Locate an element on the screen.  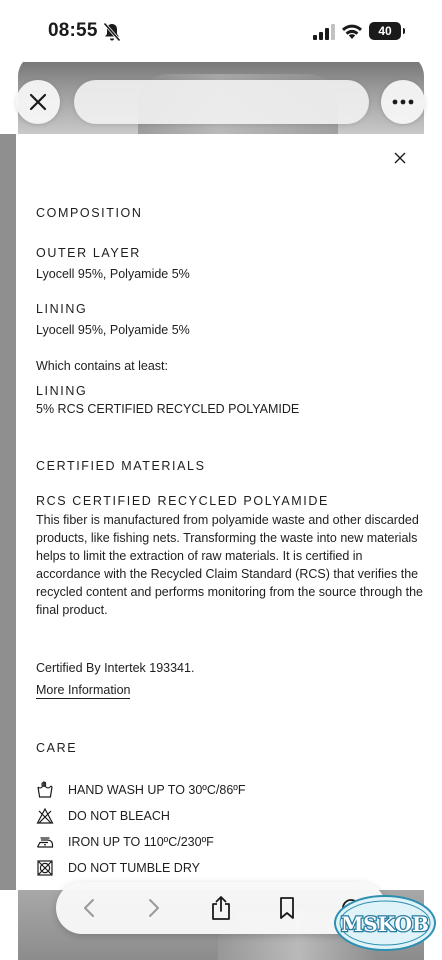
battery-level: 40 is located at coordinates (385, 31).